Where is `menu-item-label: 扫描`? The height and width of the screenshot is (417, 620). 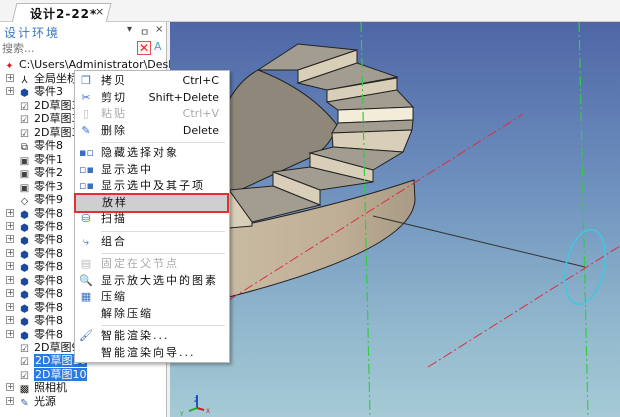 menu-item-label: 扫描 is located at coordinates (114, 218).